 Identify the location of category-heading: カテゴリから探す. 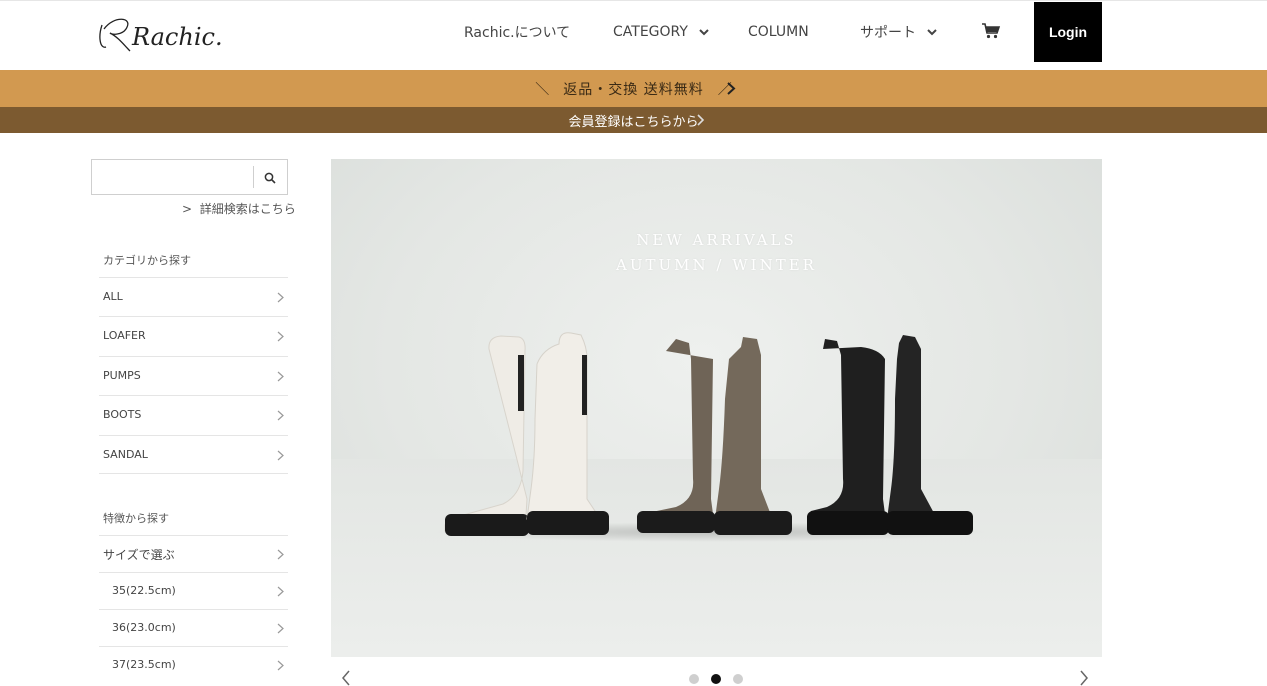
(147, 260).